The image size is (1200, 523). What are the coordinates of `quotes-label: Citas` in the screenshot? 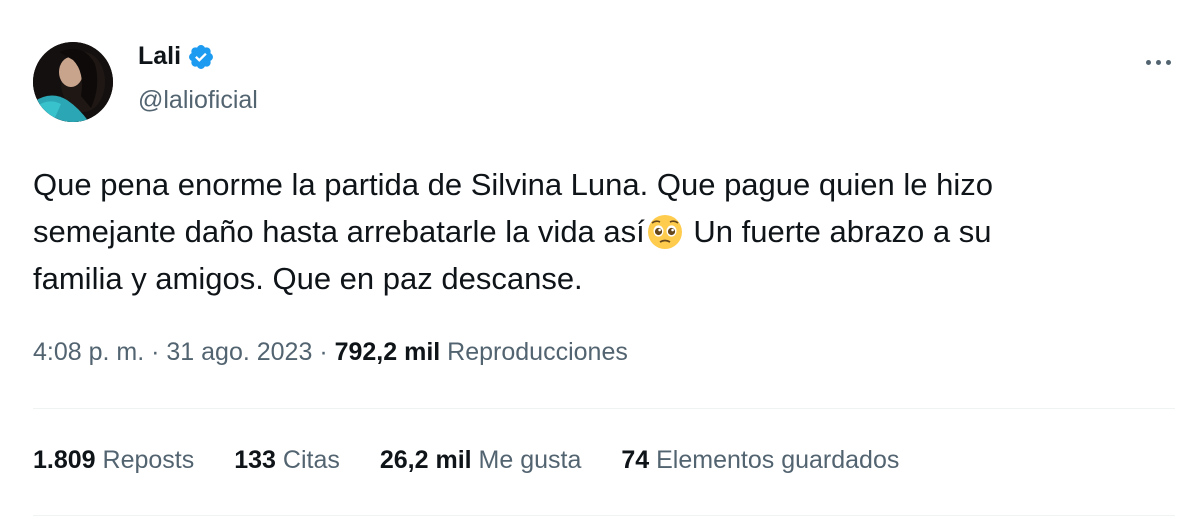 It's located at (307, 460).